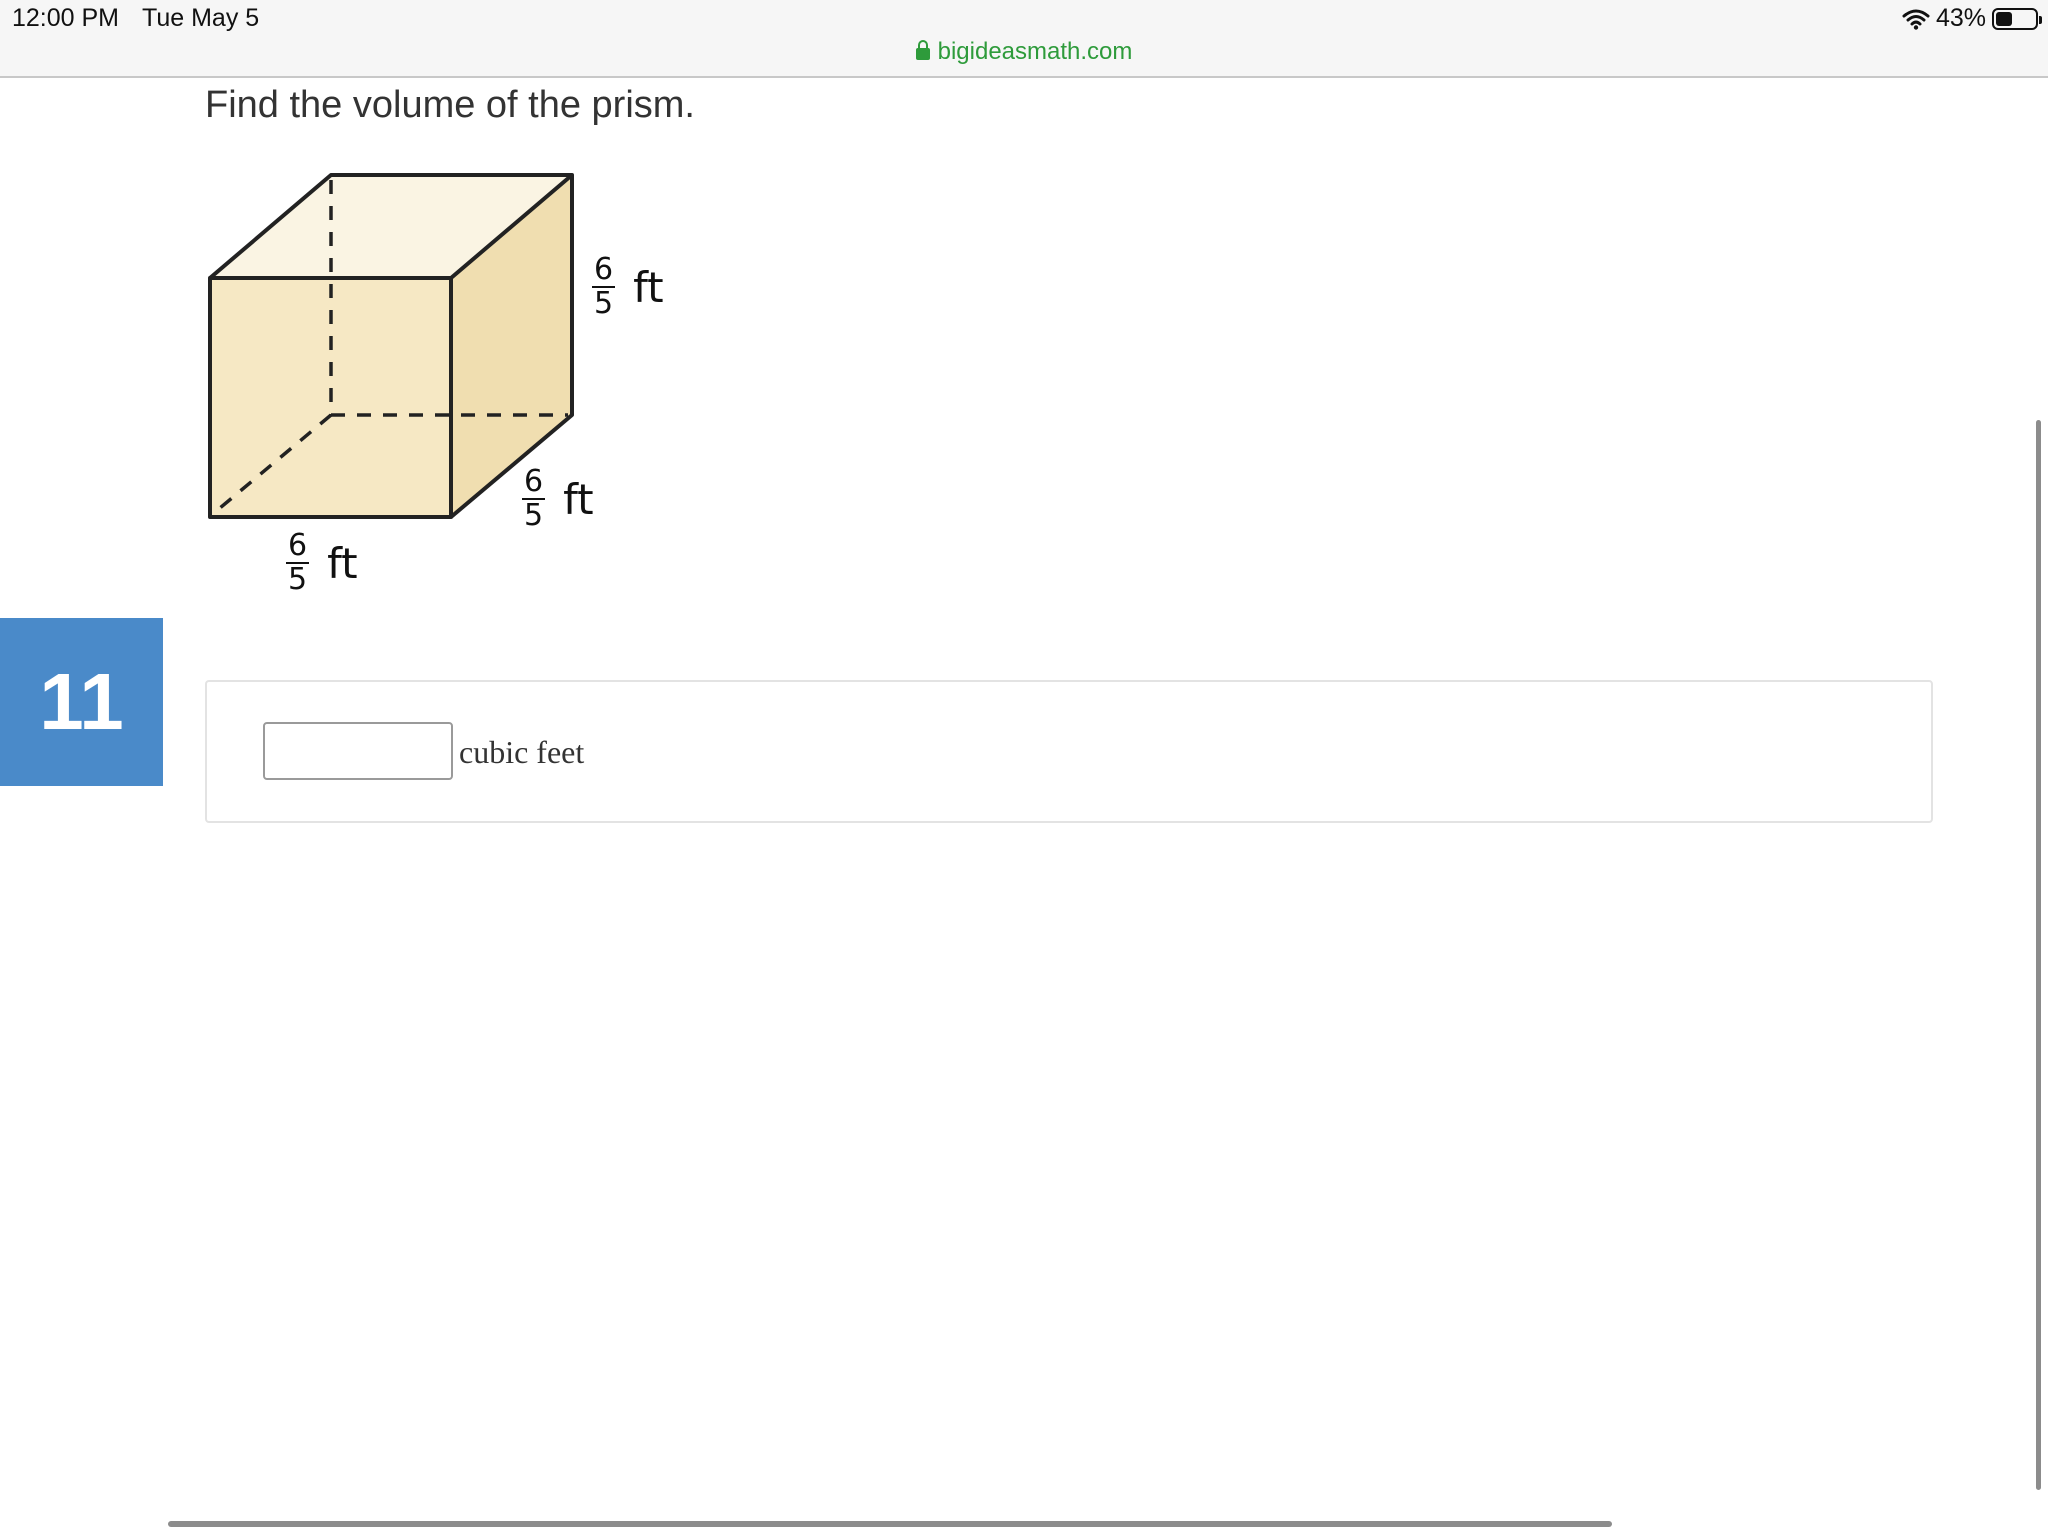 The width and height of the screenshot is (2048, 1536). Describe the element at coordinates (2038, 955) in the screenshot. I see `vertical-scrollbar` at that location.